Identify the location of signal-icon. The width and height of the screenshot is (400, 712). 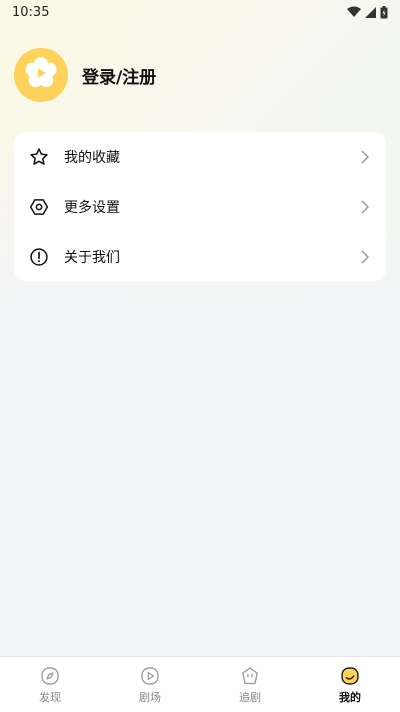
(370, 12).